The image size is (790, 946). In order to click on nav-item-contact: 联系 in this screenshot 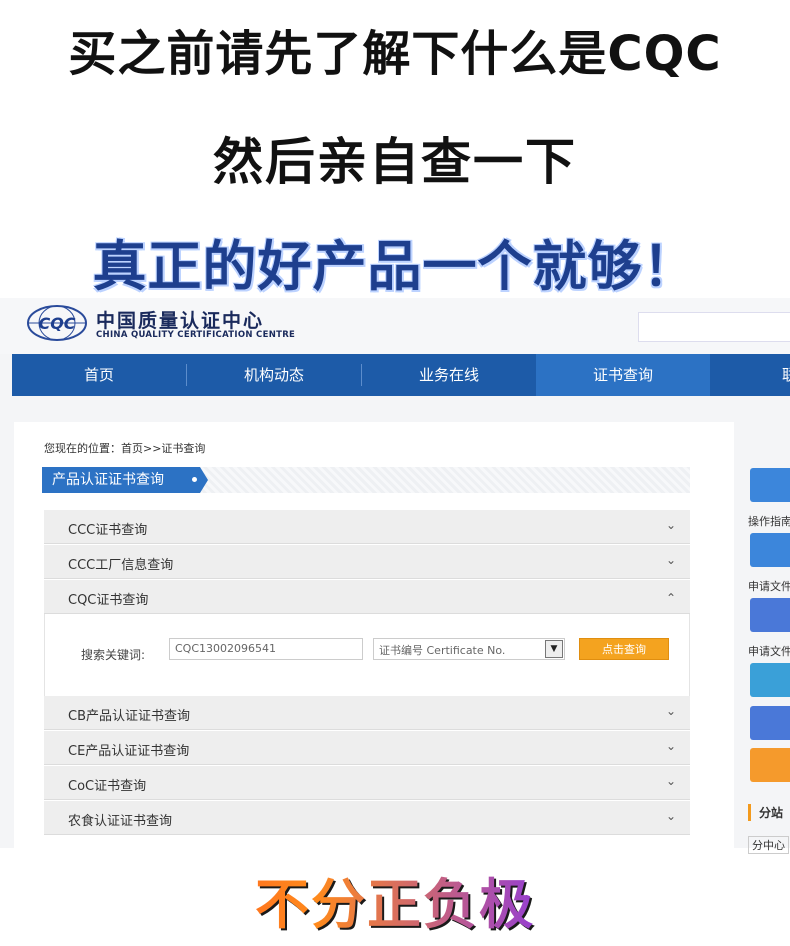, I will do `click(750, 375)`.